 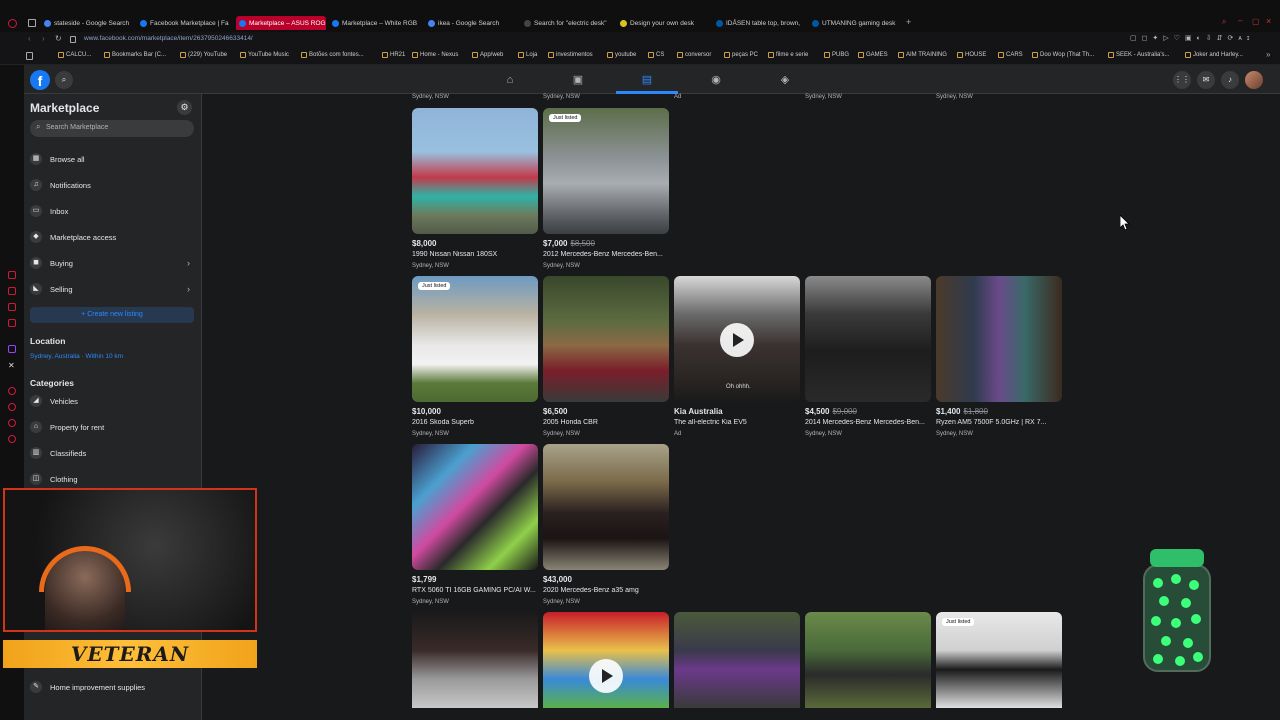 What do you see at coordinates (606, 422) in the screenshot?
I see `listing-title: 2005 Honda CBR` at bounding box center [606, 422].